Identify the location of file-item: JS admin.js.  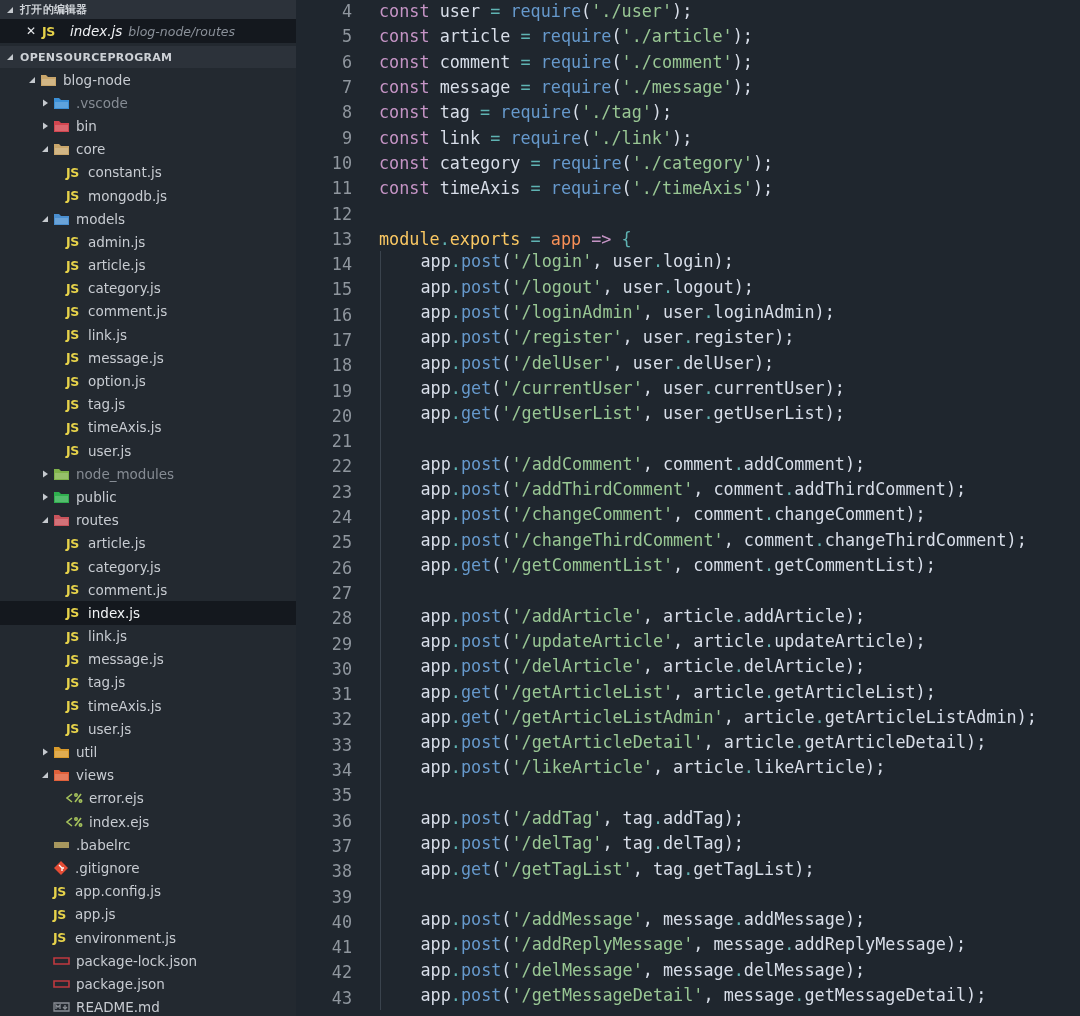
(148, 242).